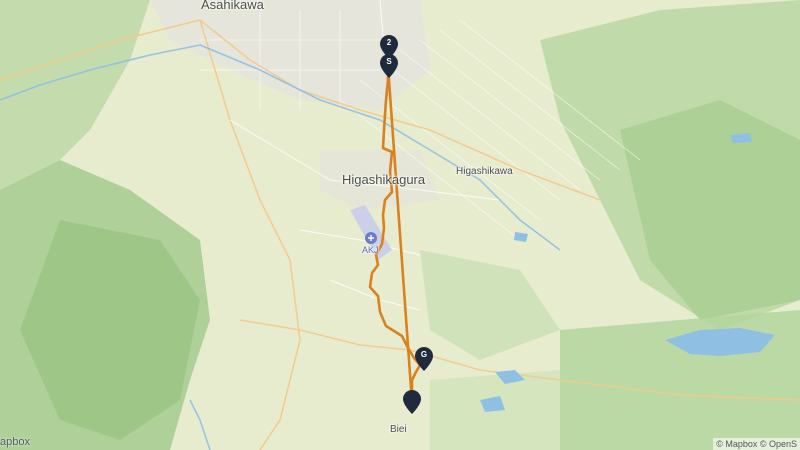 This screenshot has height=450, width=800. I want to click on mapbox-logo: apbox, so click(15, 442).